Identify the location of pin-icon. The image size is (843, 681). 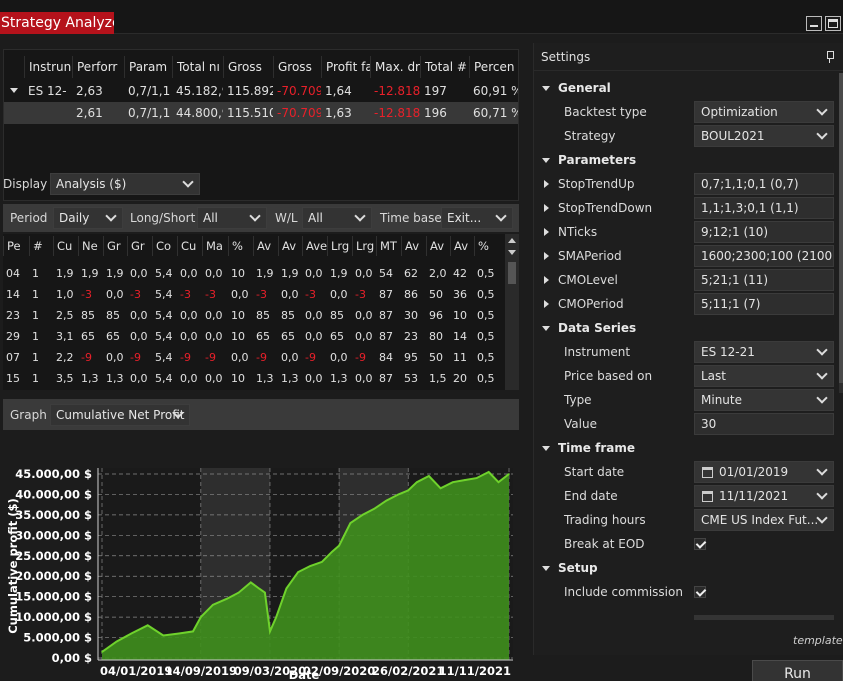
(830, 57).